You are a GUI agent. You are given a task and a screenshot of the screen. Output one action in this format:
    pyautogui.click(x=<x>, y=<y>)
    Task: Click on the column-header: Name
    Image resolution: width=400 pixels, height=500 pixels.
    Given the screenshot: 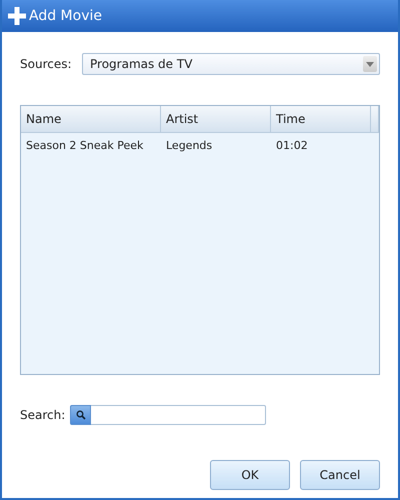 What is the action you would take?
    pyautogui.click(x=91, y=119)
    